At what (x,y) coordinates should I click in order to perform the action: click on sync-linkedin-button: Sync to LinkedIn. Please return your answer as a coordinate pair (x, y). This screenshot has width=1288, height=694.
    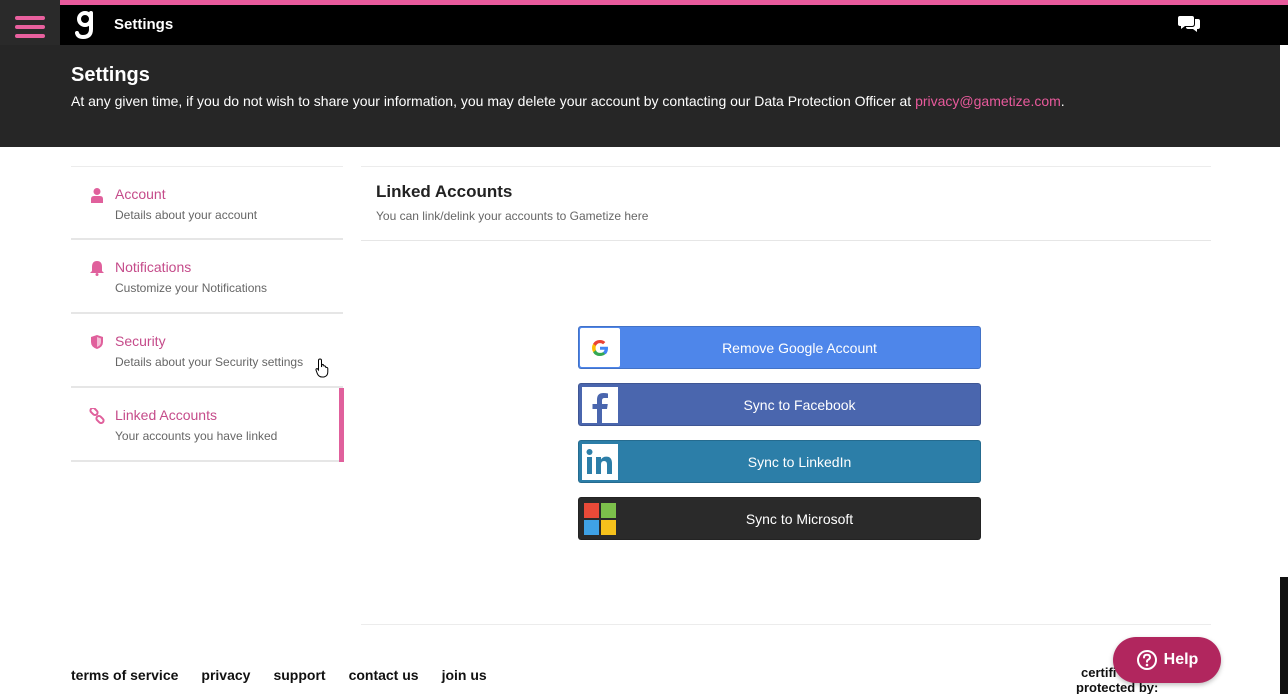
    Looking at the image, I should click on (779, 461).